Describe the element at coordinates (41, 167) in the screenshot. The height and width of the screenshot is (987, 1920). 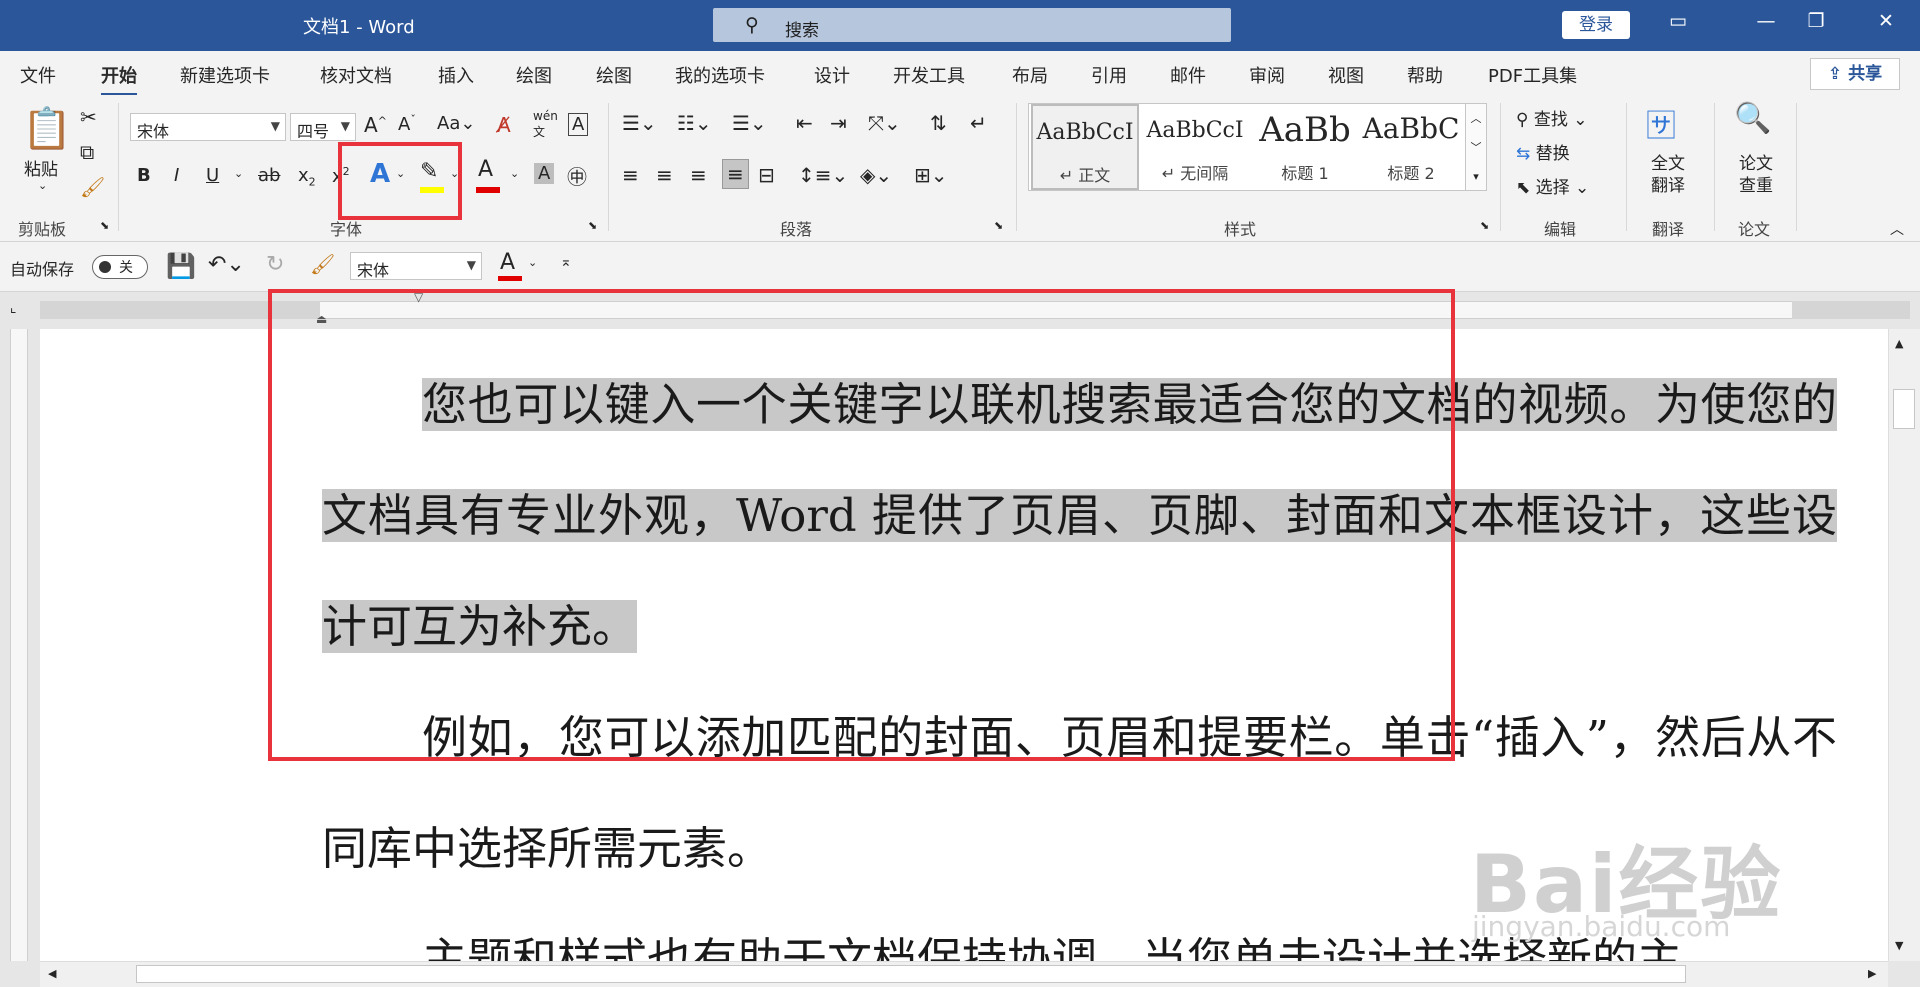
I see `paste-button: 粘贴` at that location.